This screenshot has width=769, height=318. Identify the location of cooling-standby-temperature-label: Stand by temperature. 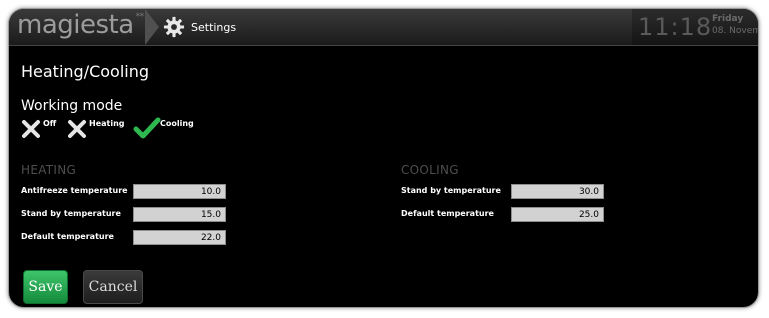
(451, 190).